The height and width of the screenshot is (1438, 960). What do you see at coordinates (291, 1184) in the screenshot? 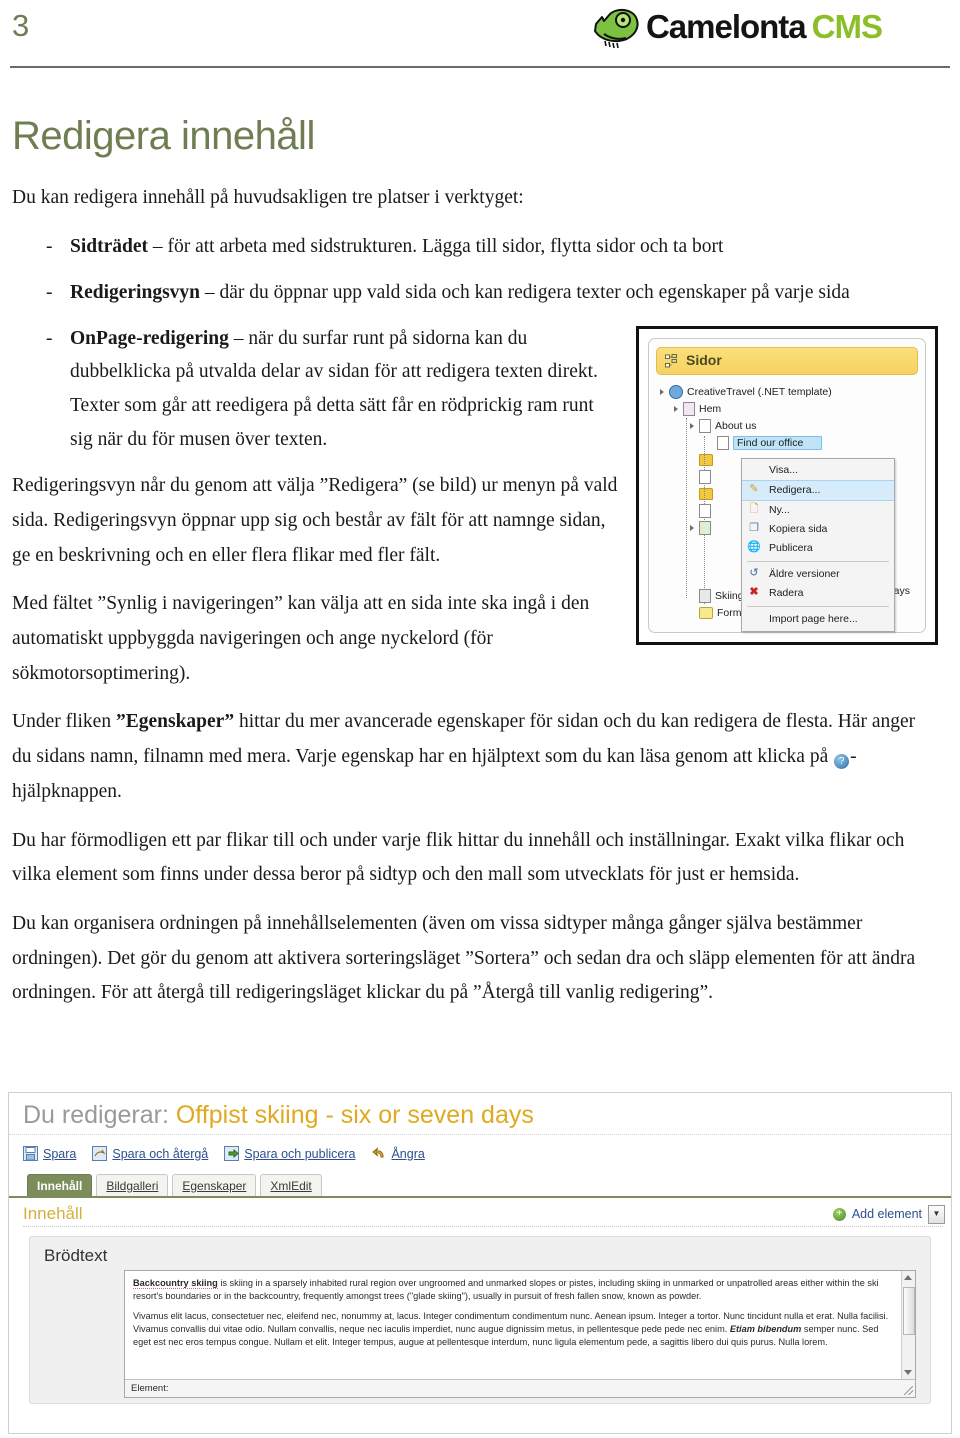
I see `tab-xmledit: XmlEdit` at bounding box center [291, 1184].